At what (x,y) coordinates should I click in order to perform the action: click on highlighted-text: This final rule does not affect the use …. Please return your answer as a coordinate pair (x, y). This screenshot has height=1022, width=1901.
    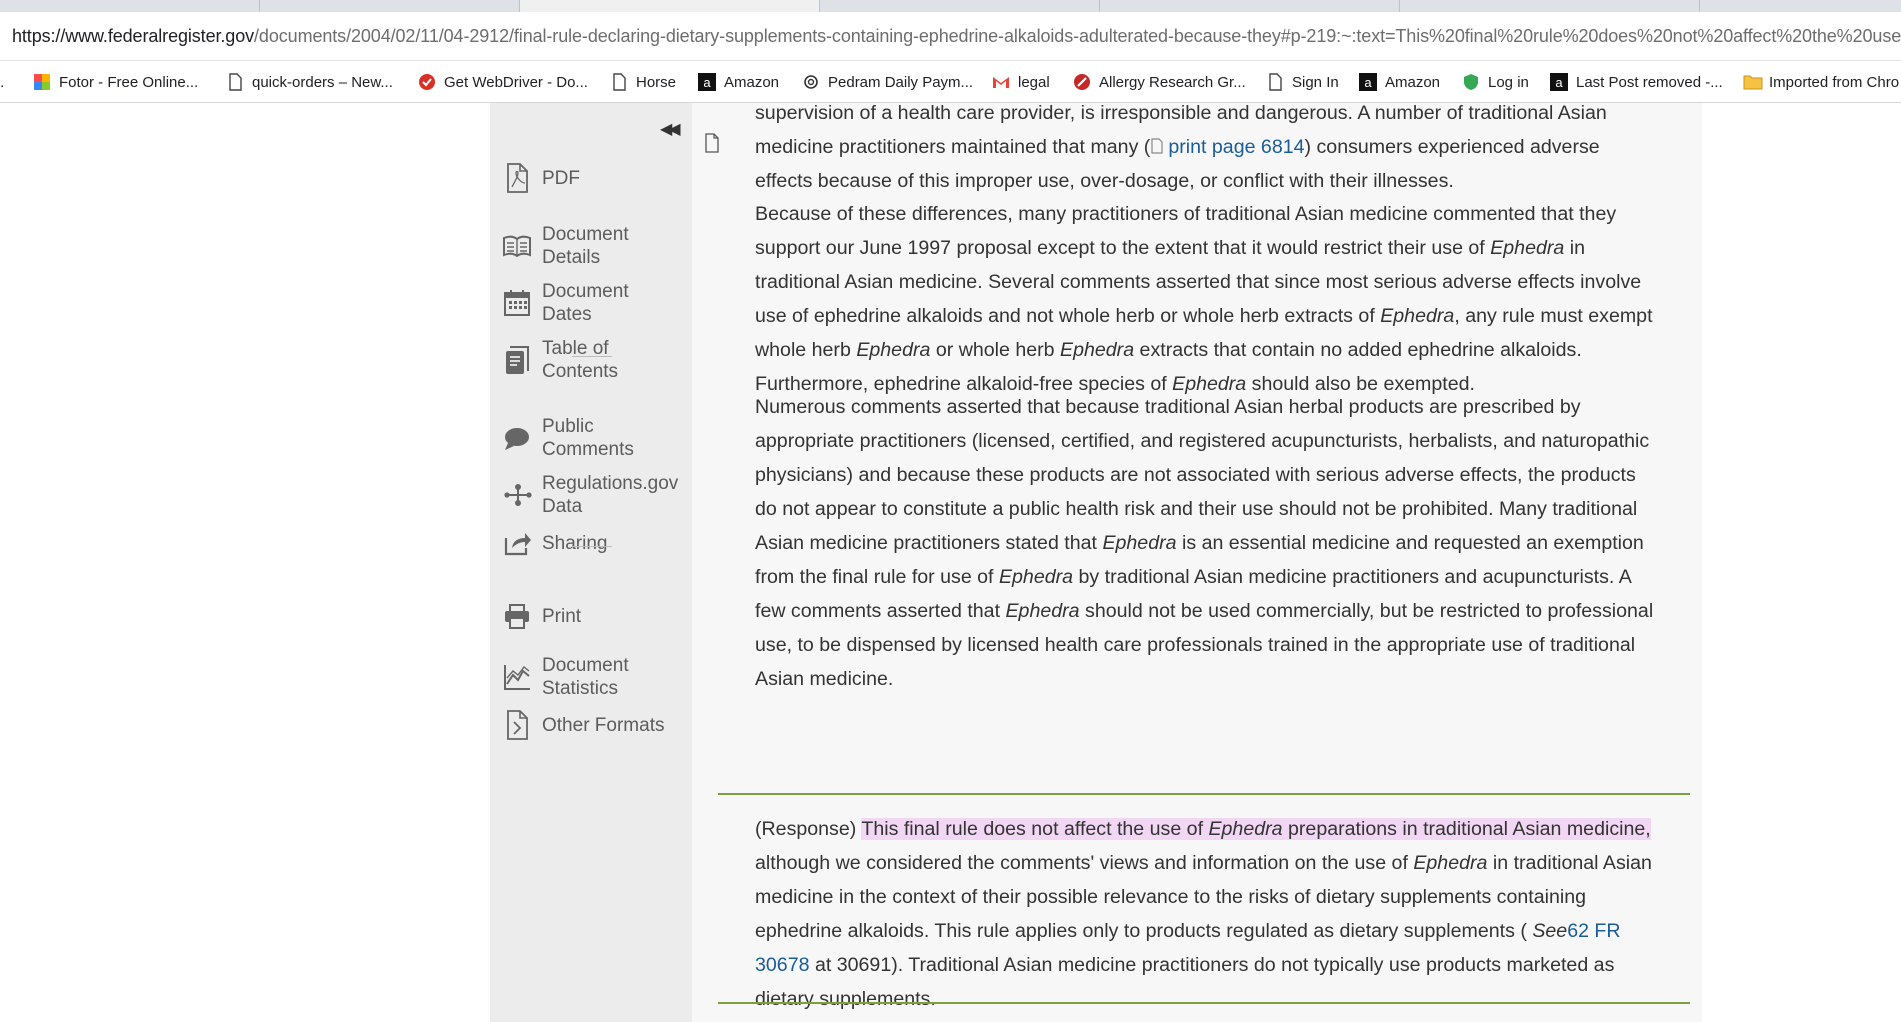
    Looking at the image, I should click on (1256, 829).